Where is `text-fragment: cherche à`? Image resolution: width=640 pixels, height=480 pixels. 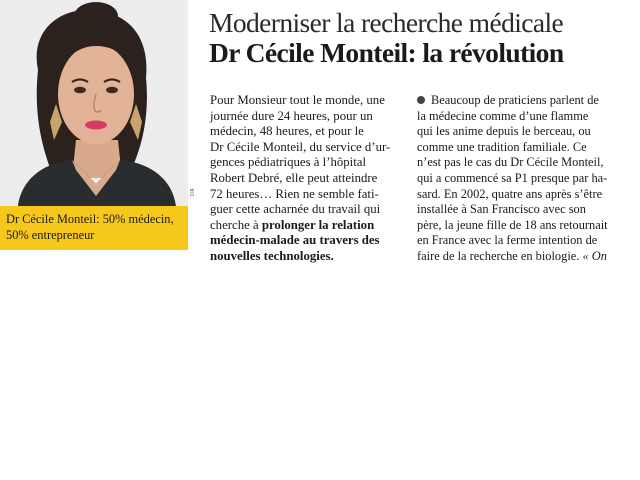 text-fragment: cherche à is located at coordinates (236, 224).